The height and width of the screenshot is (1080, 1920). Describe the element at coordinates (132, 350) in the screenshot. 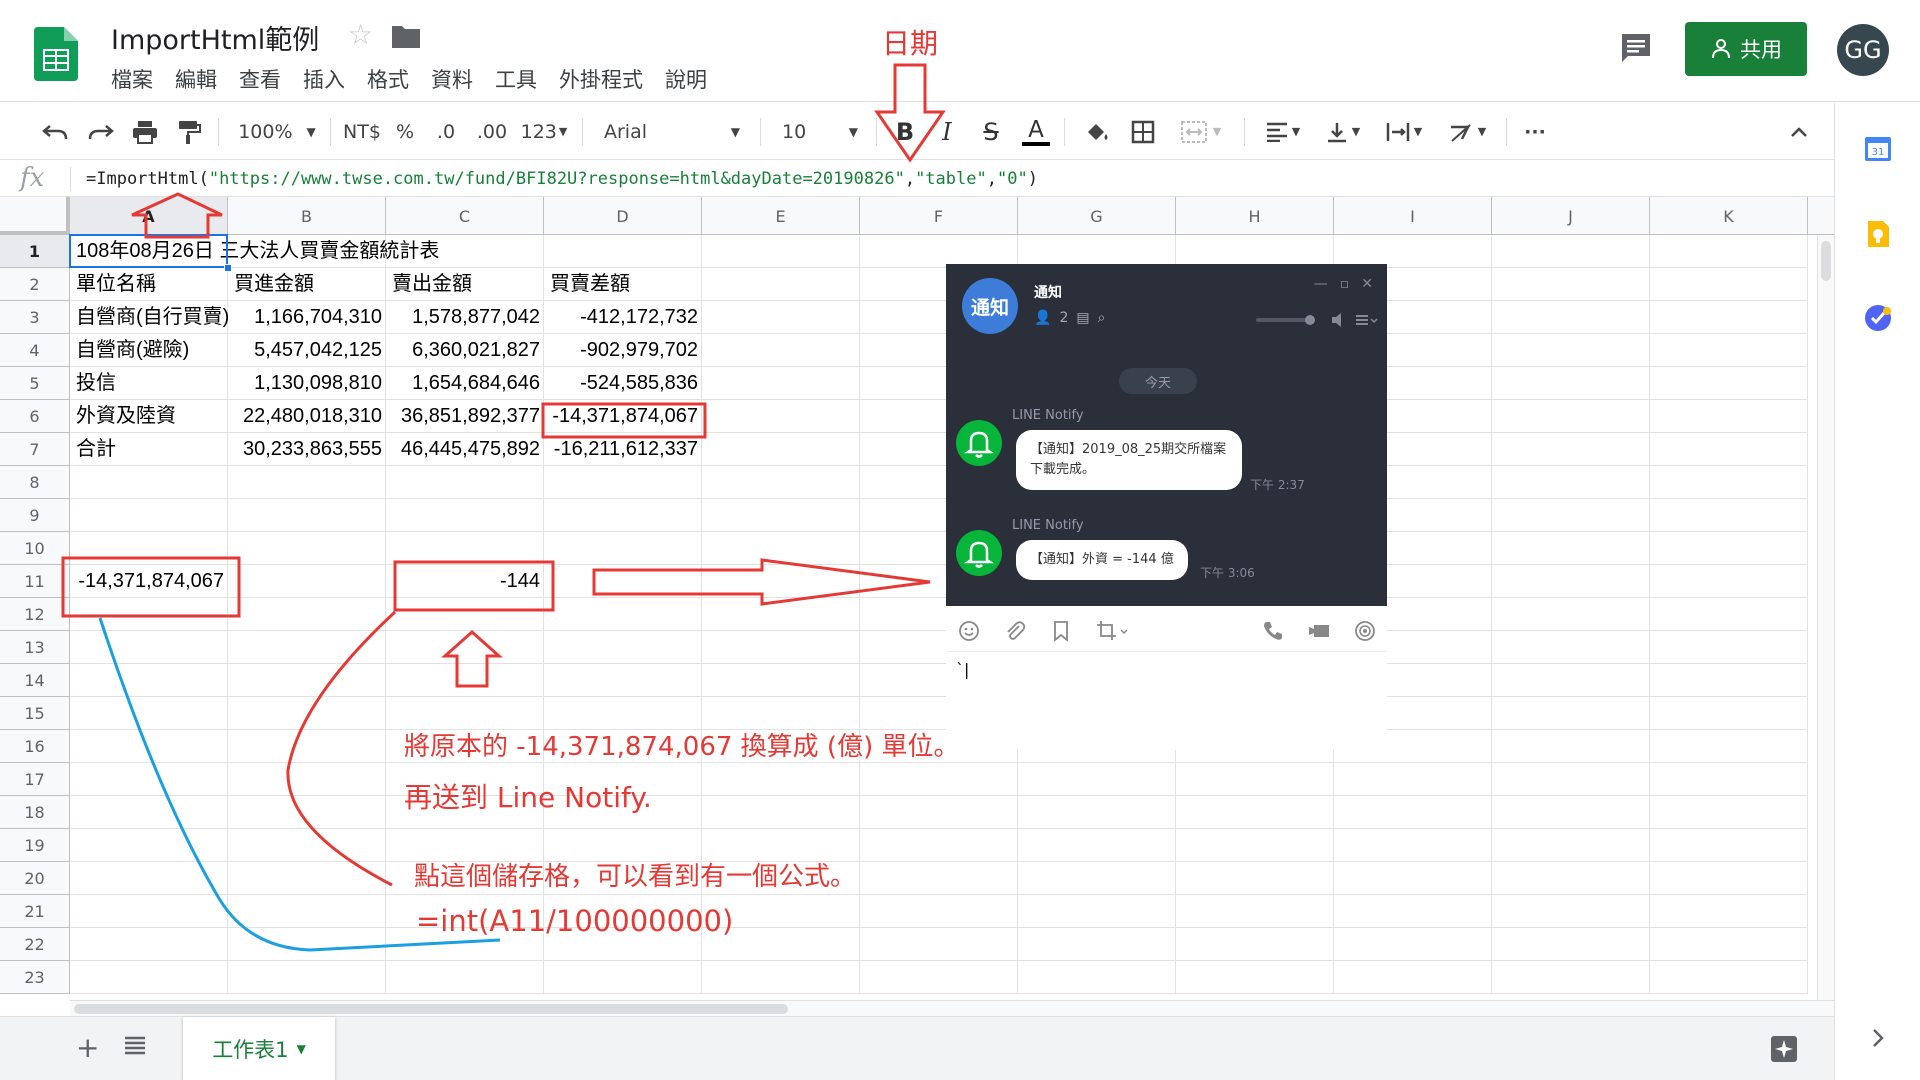

I see `cell-a4: 自營商(避險)` at that location.